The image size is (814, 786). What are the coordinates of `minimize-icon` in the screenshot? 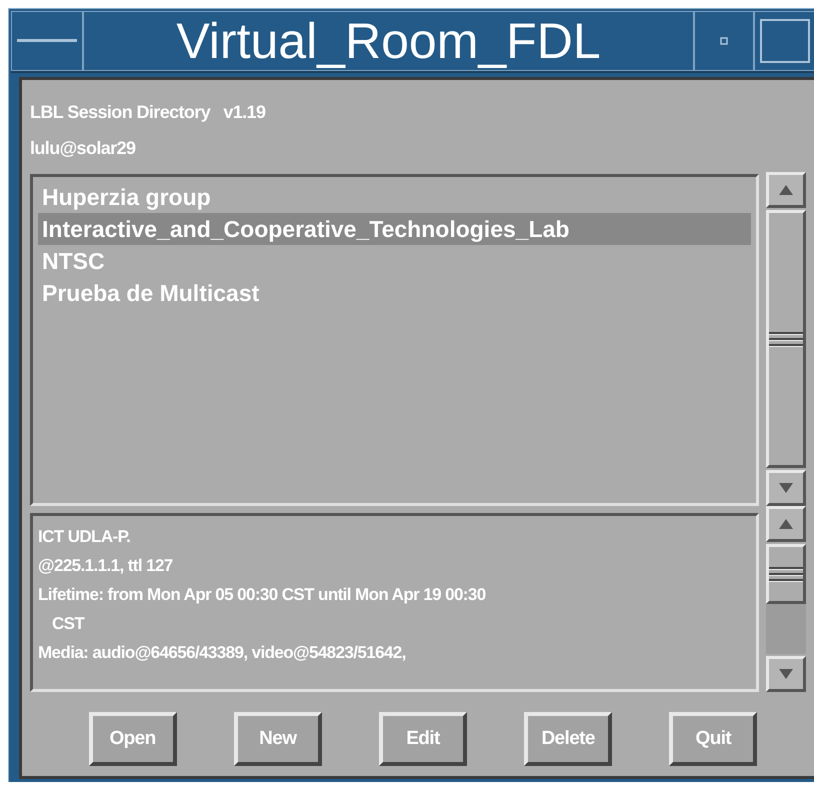 It's located at (724, 41).